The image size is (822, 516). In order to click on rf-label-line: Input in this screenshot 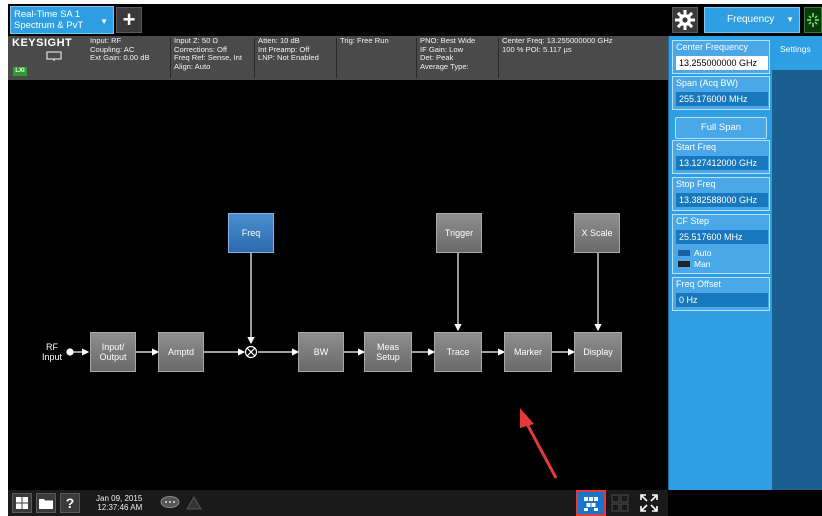, I will do `click(52, 357)`.